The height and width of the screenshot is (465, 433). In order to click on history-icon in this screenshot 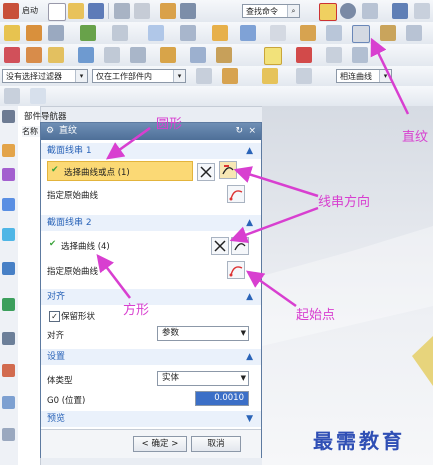, I will do `click(8, 304)`.